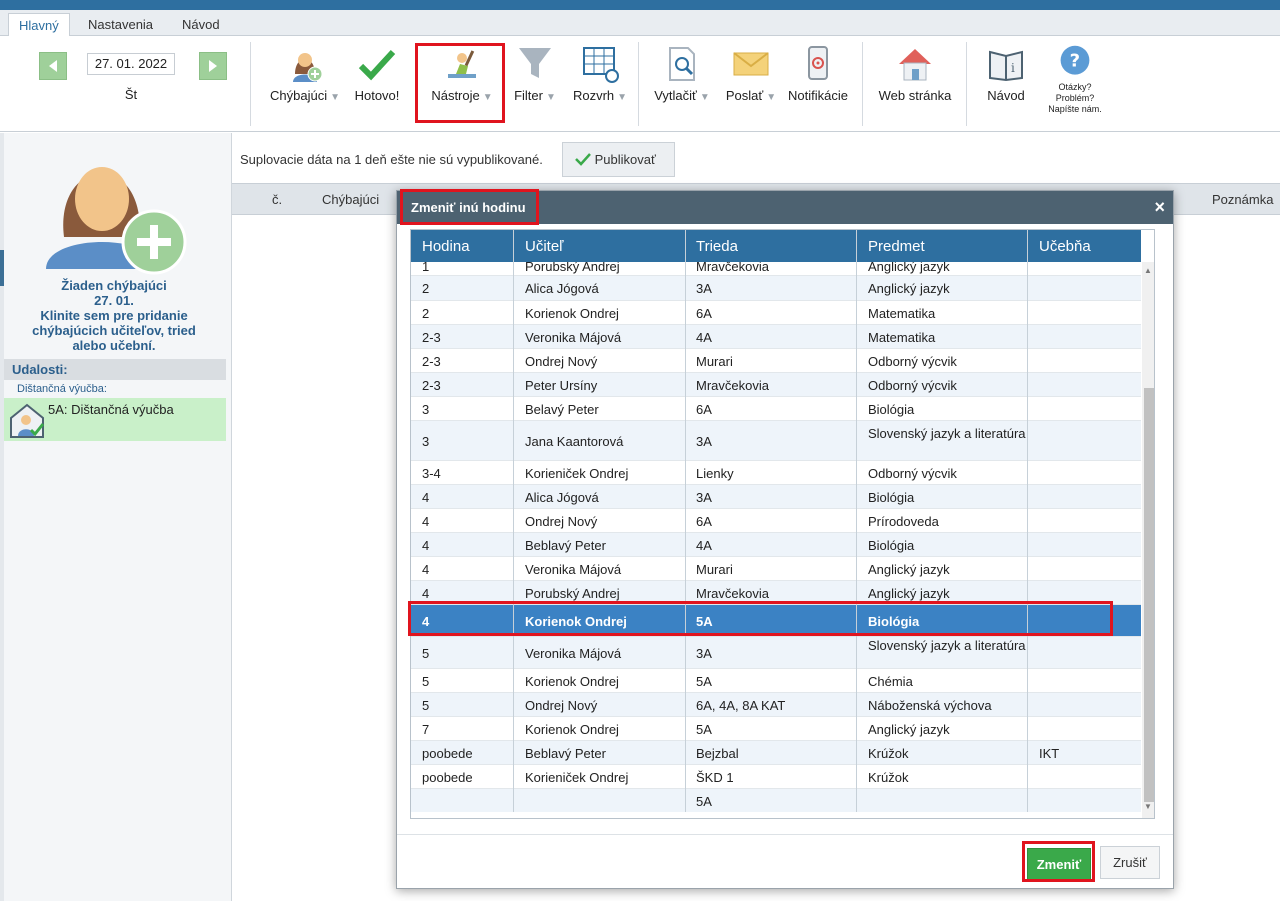  What do you see at coordinates (1159, 207) in the screenshot?
I see `close-icon: ×` at bounding box center [1159, 207].